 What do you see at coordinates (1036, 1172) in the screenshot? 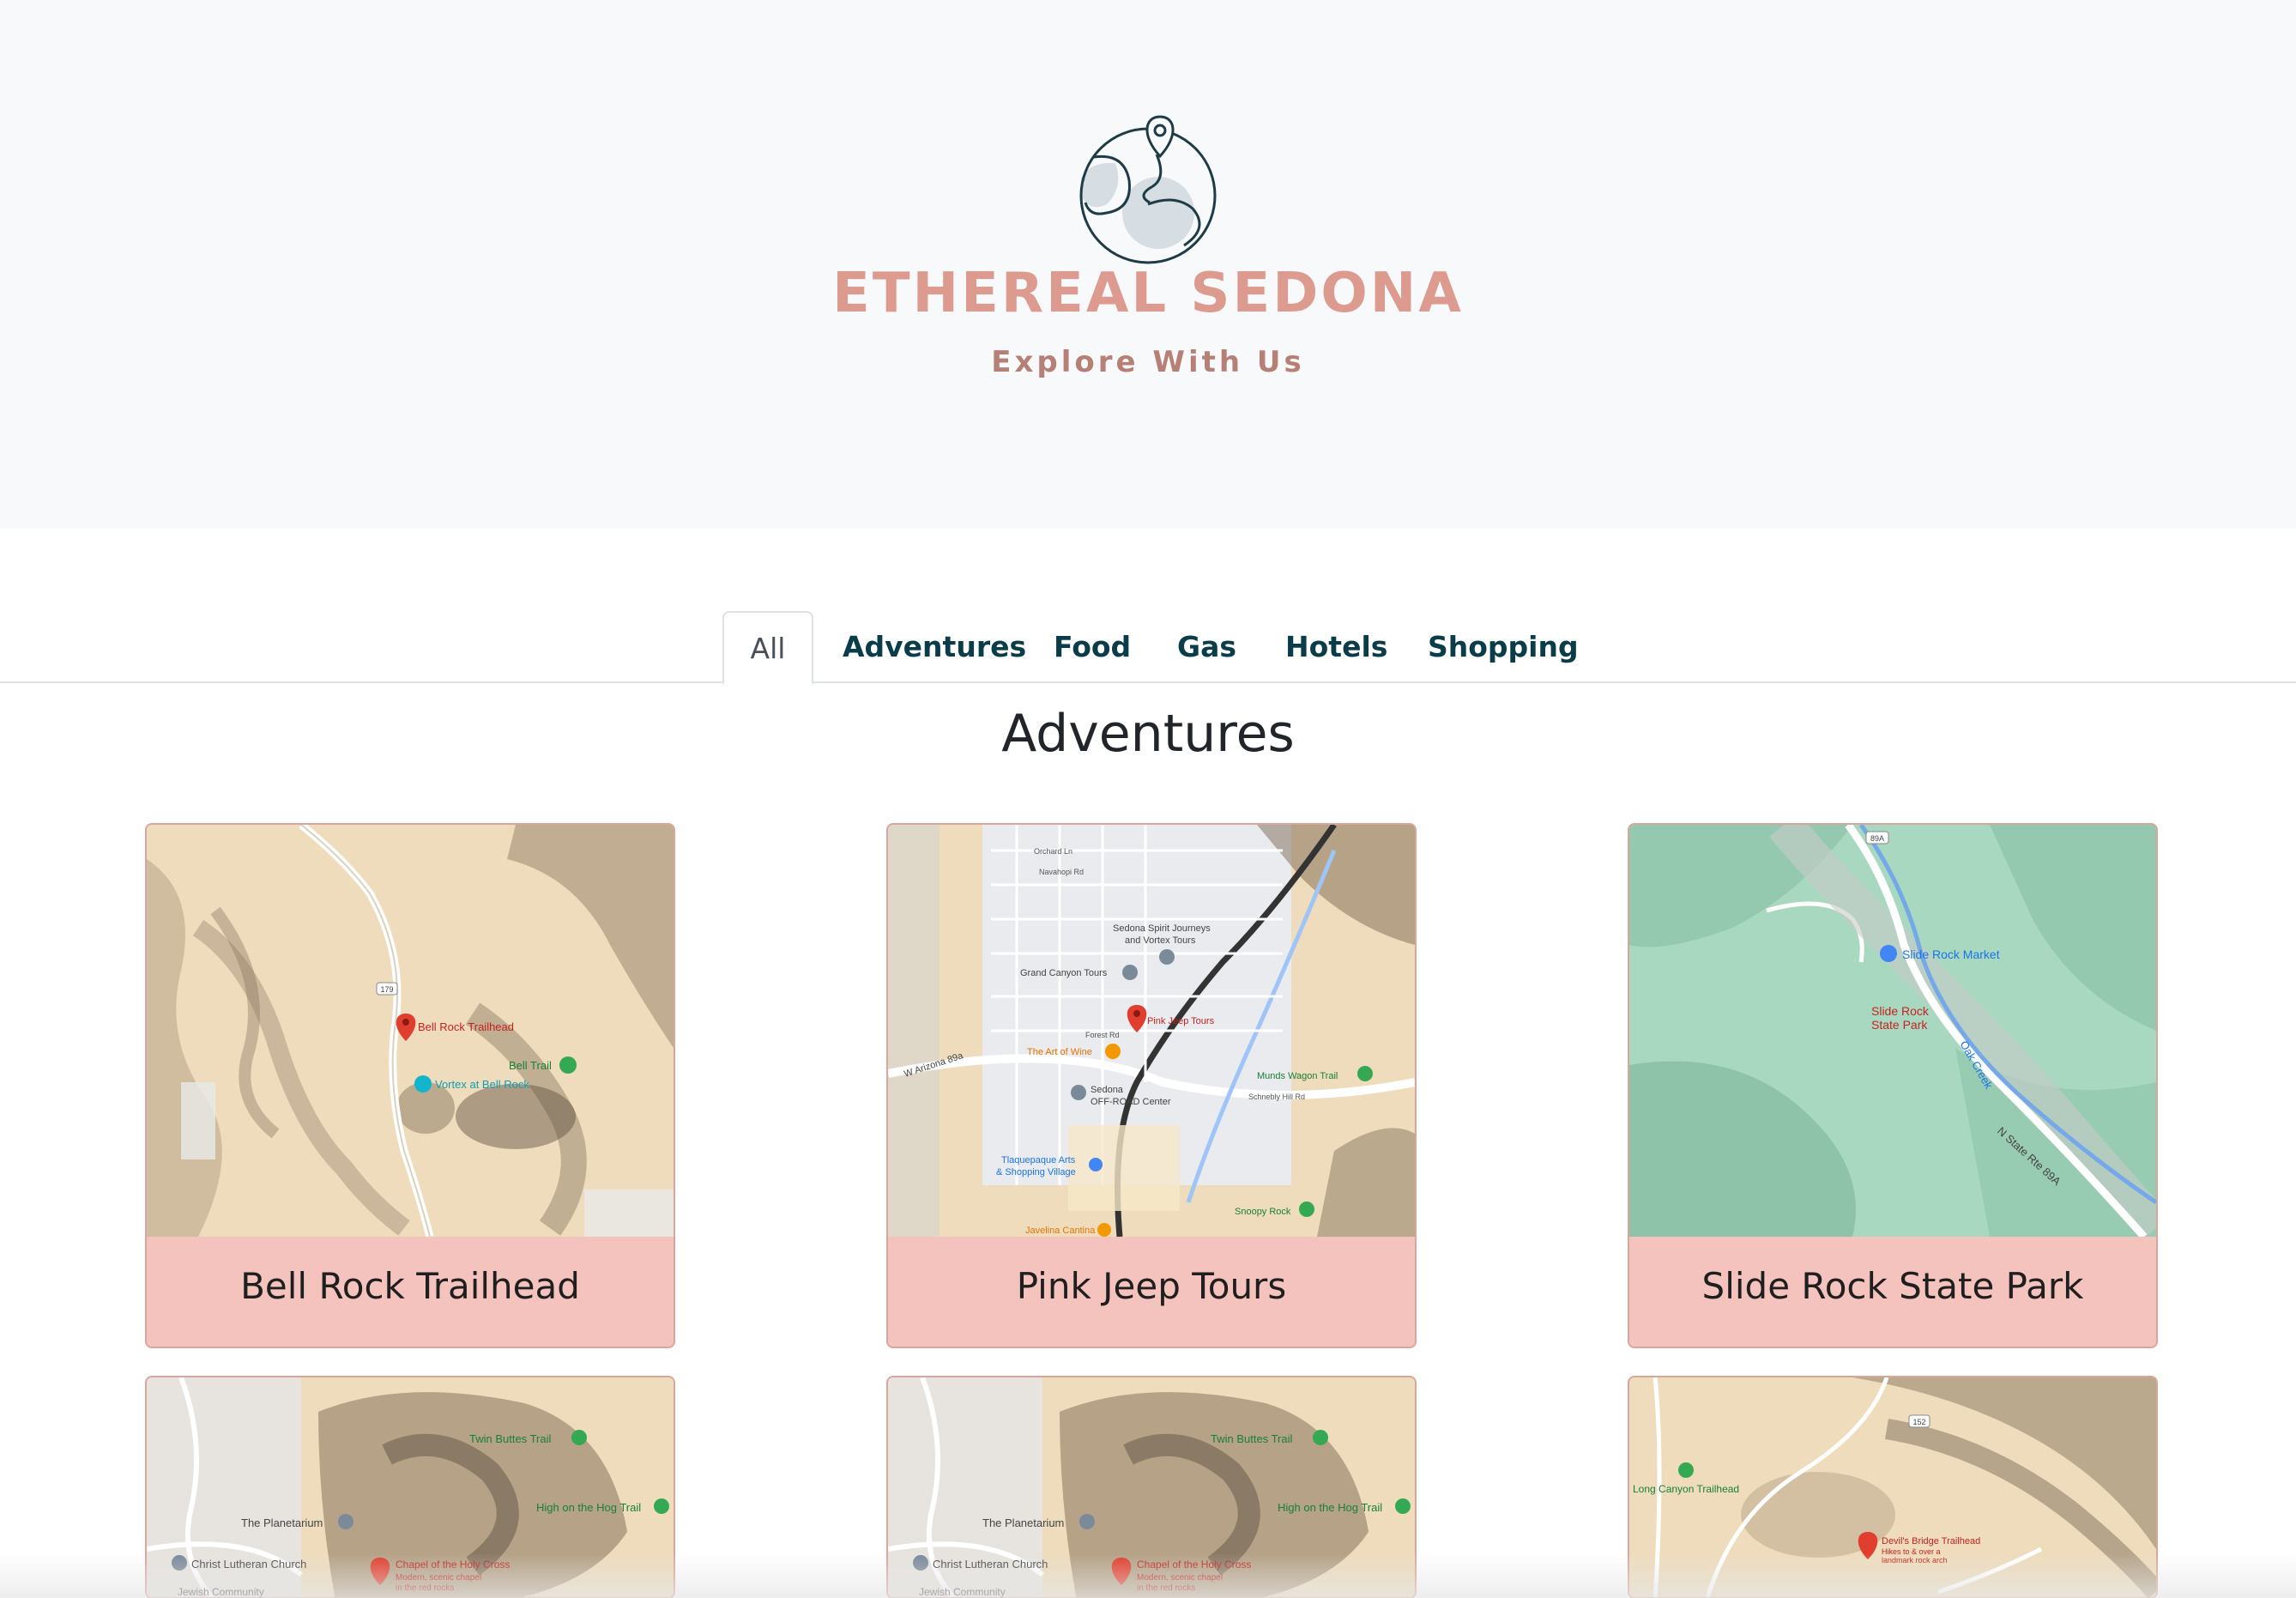
I see `map-label: & Shopping Village` at bounding box center [1036, 1172].